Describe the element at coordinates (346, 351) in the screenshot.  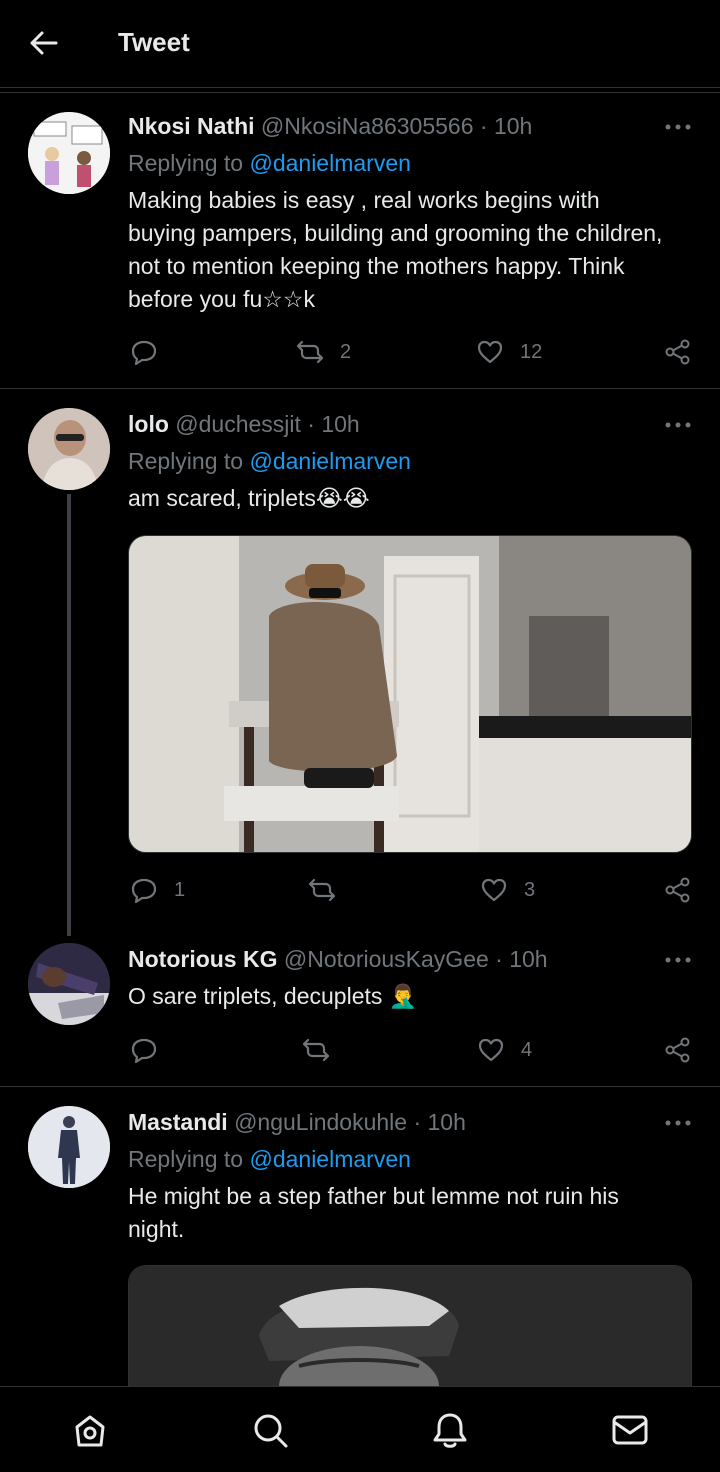
I see `retweet-count: 2` at that location.